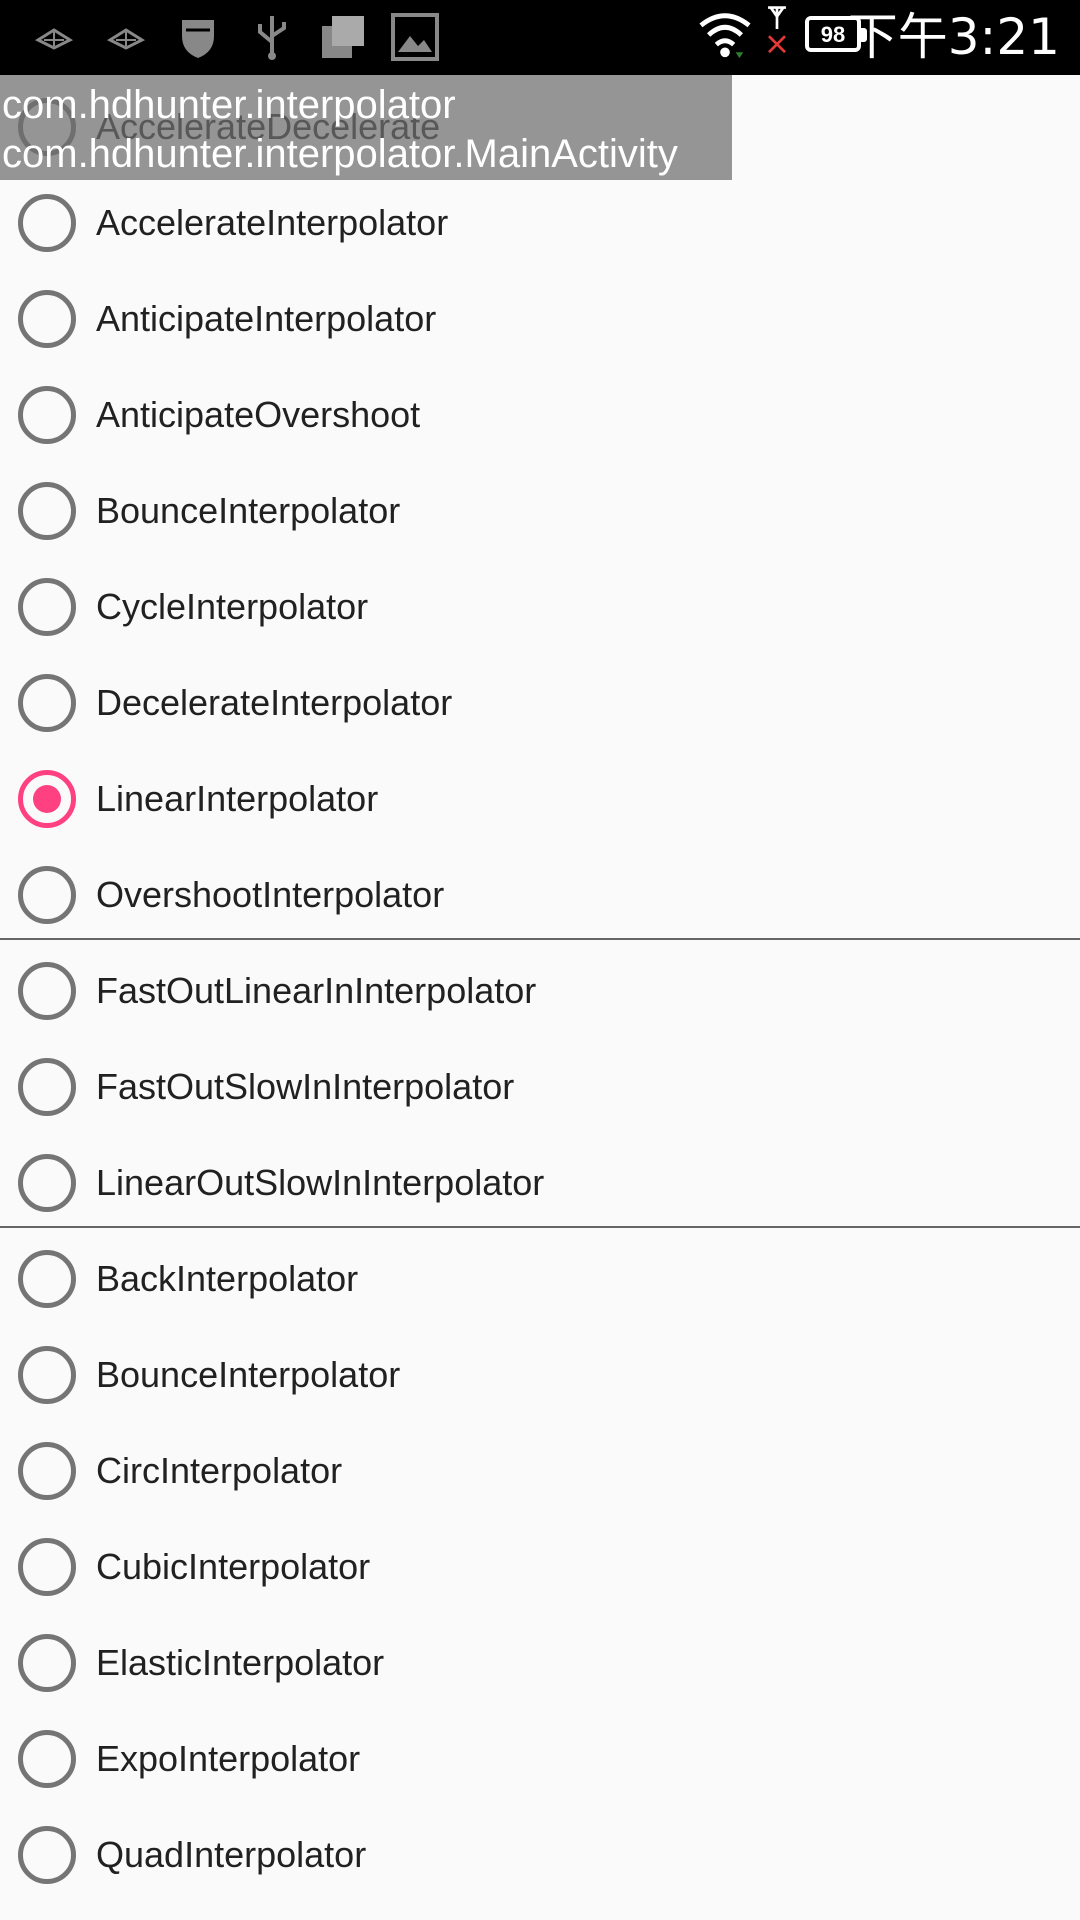 This screenshot has width=1080, height=1920. Describe the element at coordinates (415, 37) in the screenshot. I see `image-icon` at that location.